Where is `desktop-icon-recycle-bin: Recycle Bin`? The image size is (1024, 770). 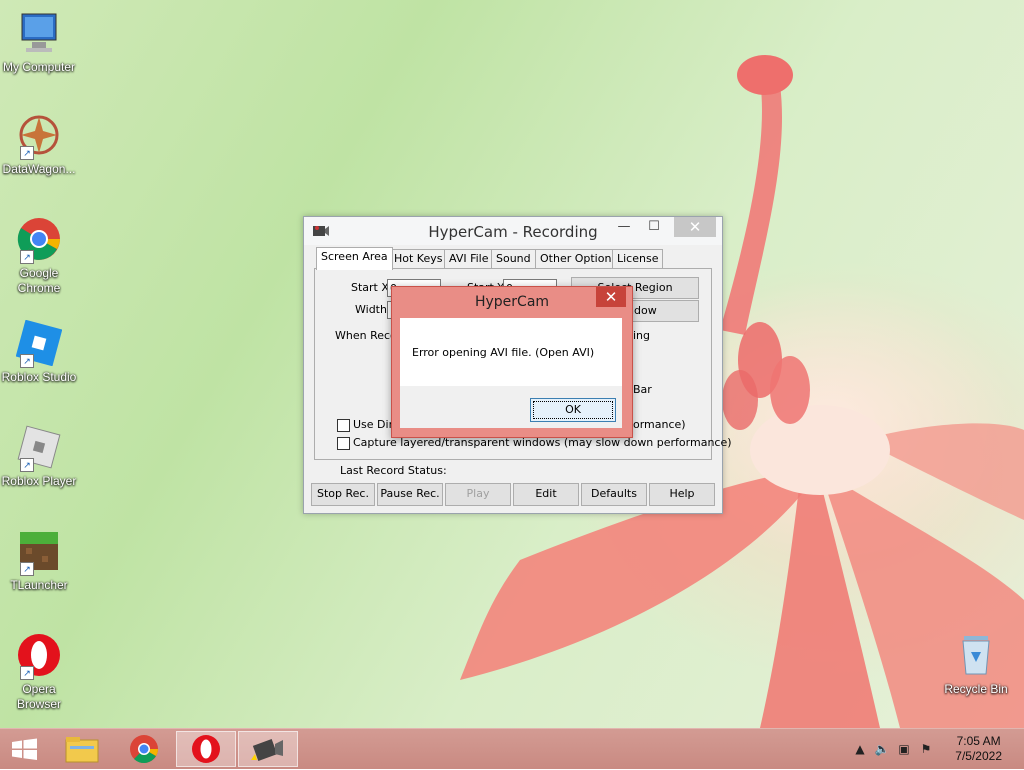 desktop-icon-recycle-bin: Recycle Bin is located at coordinates (976, 664).